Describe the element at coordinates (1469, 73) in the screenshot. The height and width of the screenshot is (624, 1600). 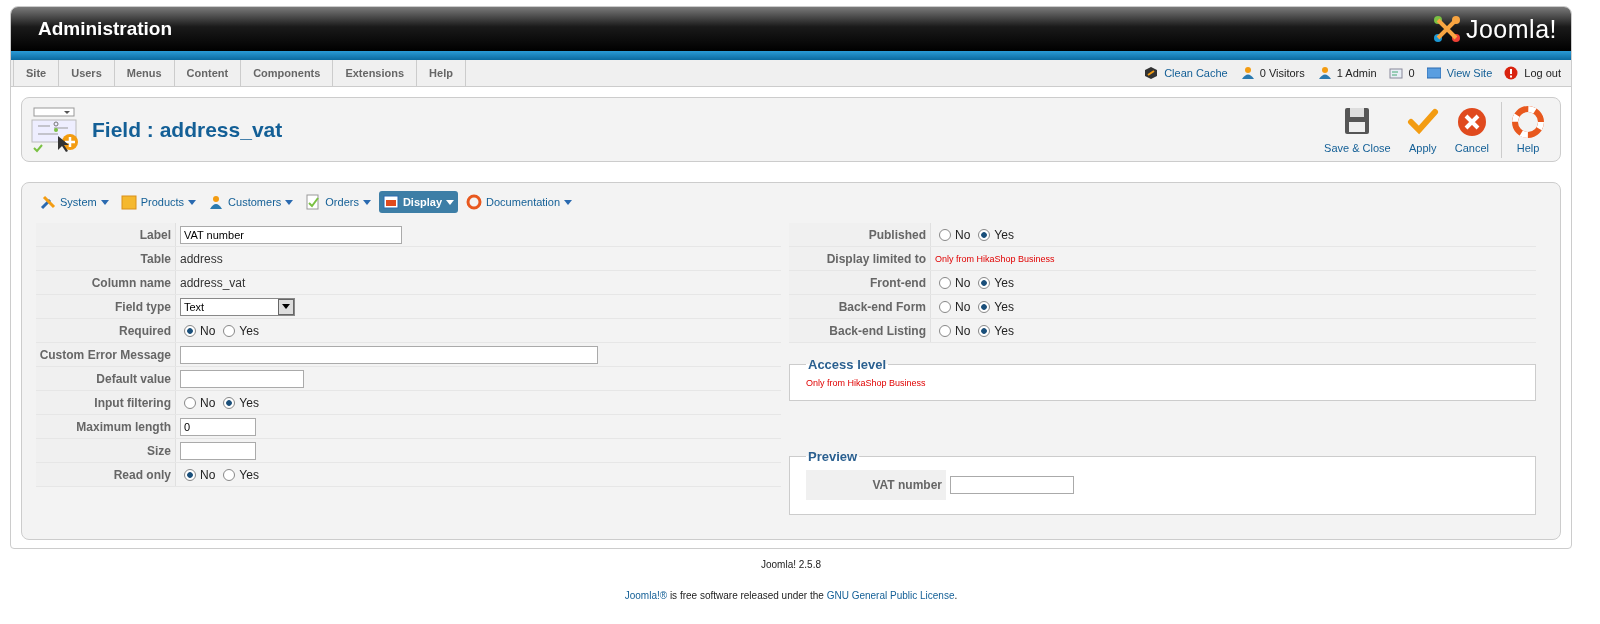
I see `status-link: View Site` at that location.